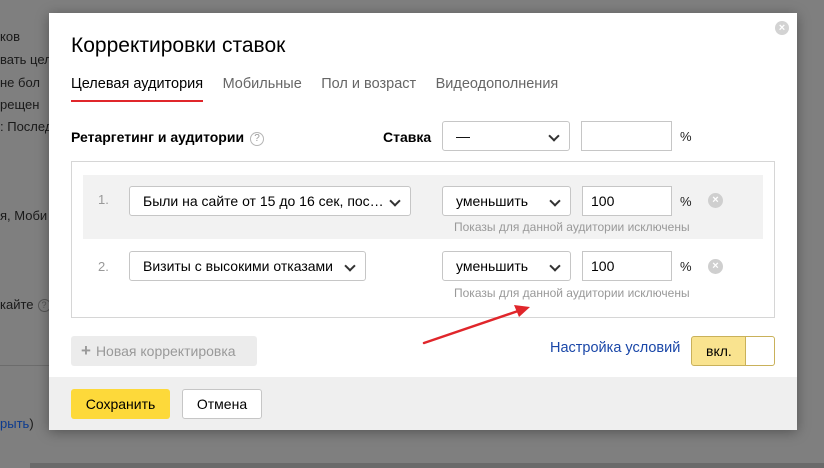 The width and height of the screenshot is (824, 468). What do you see at coordinates (10, 36) in the screenshot?
I see `bg-text-fragment: ков` at bounding box center [10, 36].